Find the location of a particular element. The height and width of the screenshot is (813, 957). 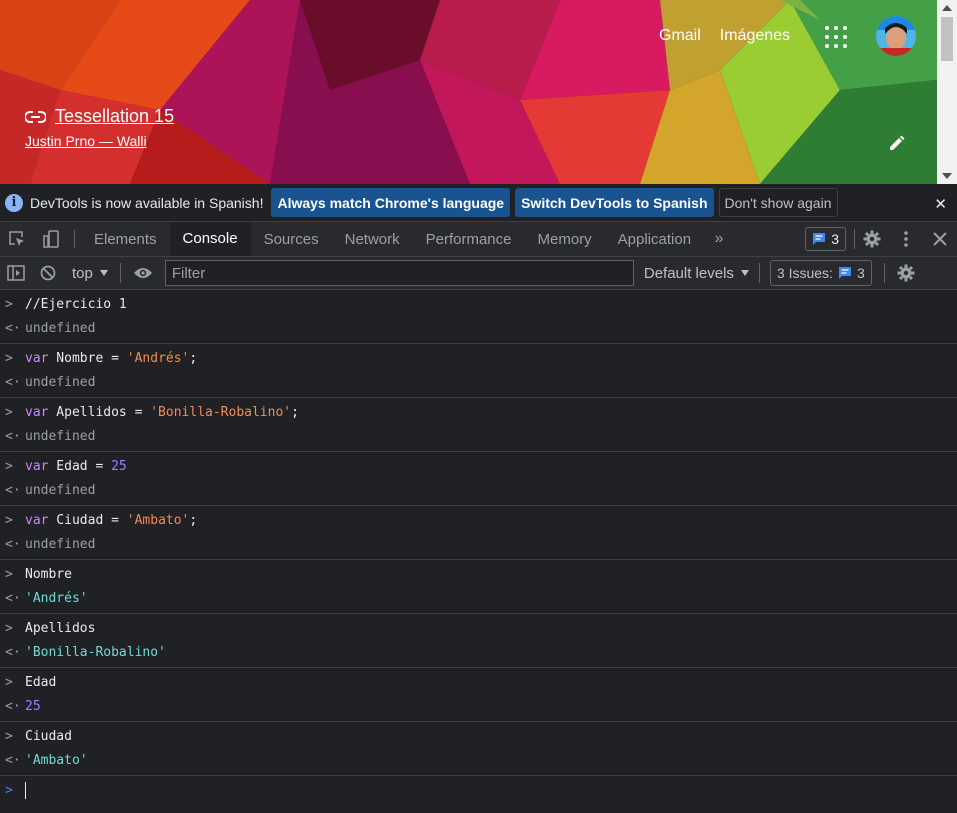

console-entry: > Nombre <· 'Andrés' is located at coordinates (478, 587).